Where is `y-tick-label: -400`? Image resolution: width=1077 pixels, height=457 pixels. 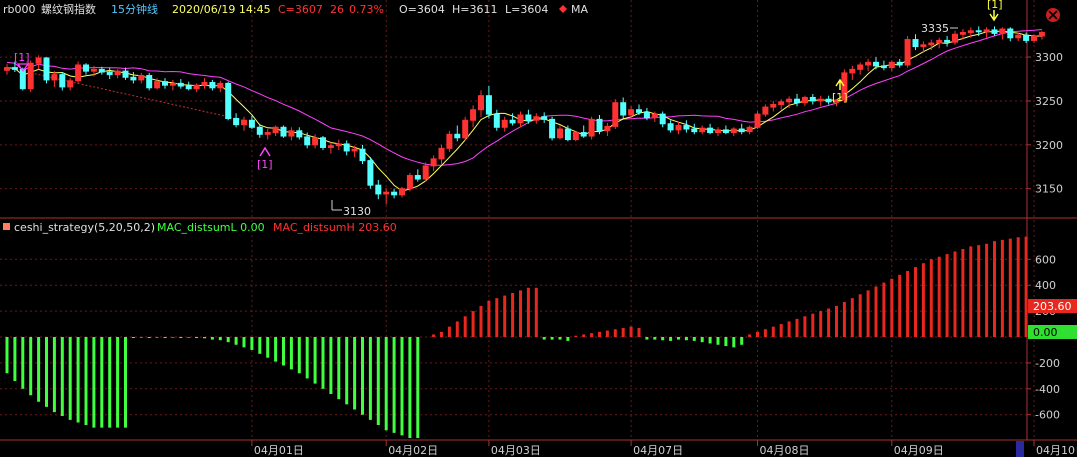
y-tick-label: -400 is located at coordinates (1047, 389).